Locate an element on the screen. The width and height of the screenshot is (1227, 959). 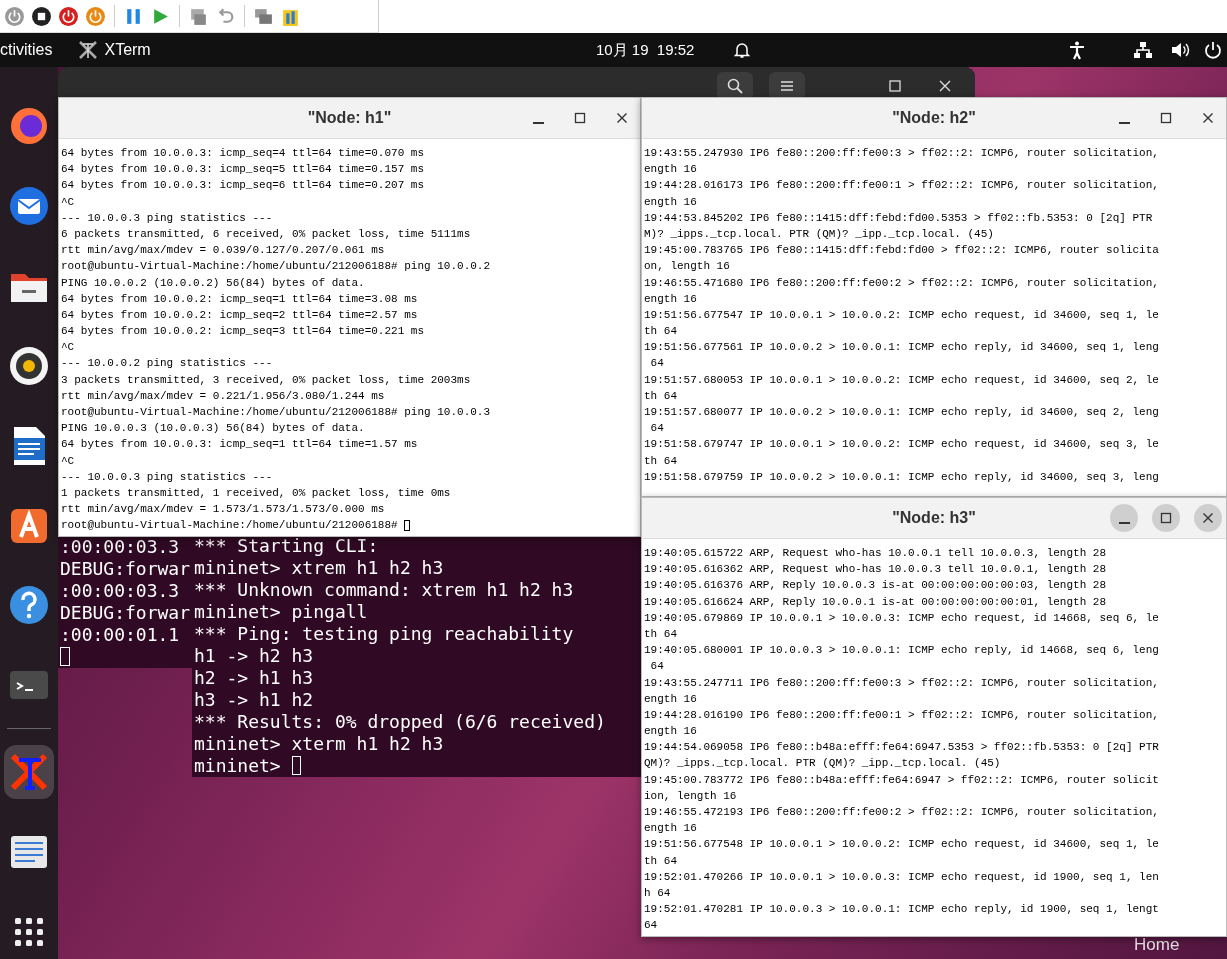
terminal-line: :00:00:01.1 is located at coordinates (120, 635).